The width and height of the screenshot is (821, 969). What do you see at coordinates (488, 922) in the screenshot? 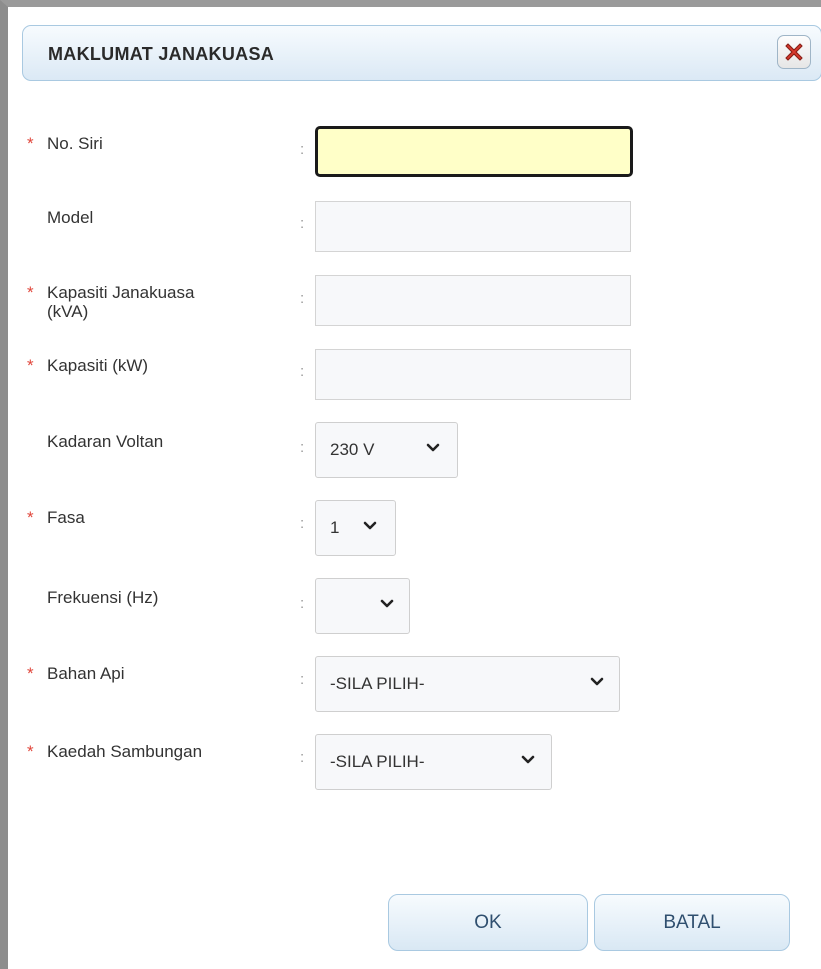
I see `ok-button: OK` at bounding box center [488, 922].